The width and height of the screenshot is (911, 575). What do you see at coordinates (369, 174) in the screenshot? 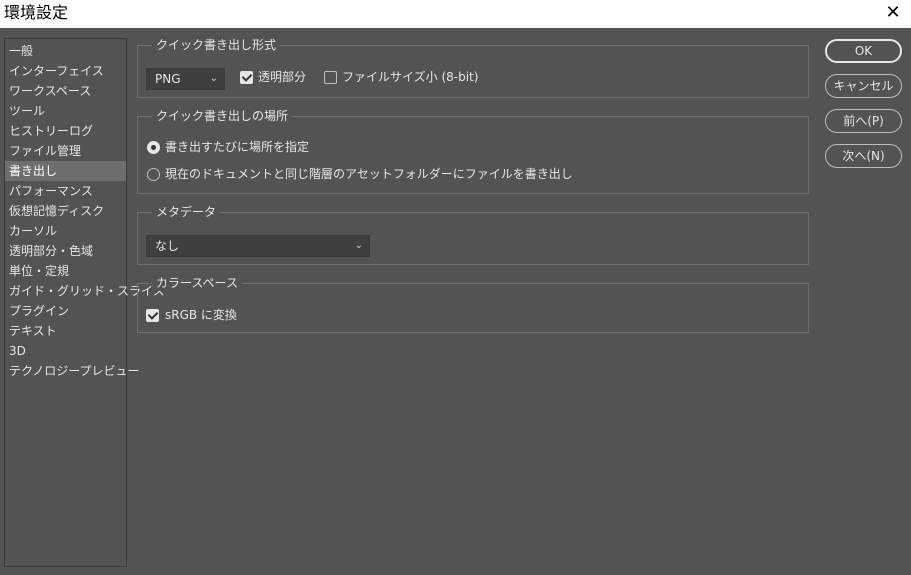
I see `assets-folder-label: 現在のドキュメントと同じ階層のアセットフォルダーにファイルを書き出し` at bounding box center [369, 174].